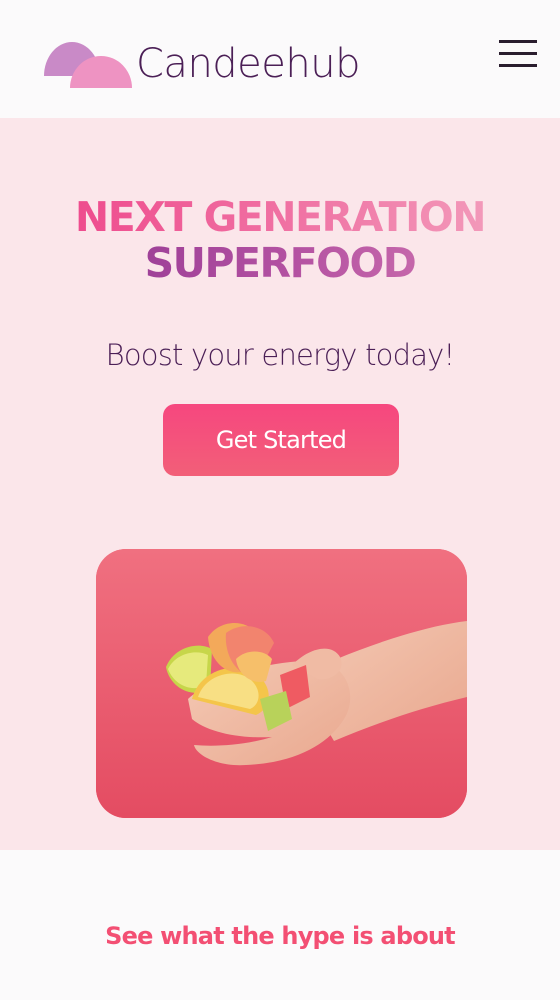 Image resolution: width=560 pixels, height=1000 pixels. What do you see at coordinates (248, 64) in the screenshot?
I see `brand-name: Candeehub` at bounding box center [248, 64].